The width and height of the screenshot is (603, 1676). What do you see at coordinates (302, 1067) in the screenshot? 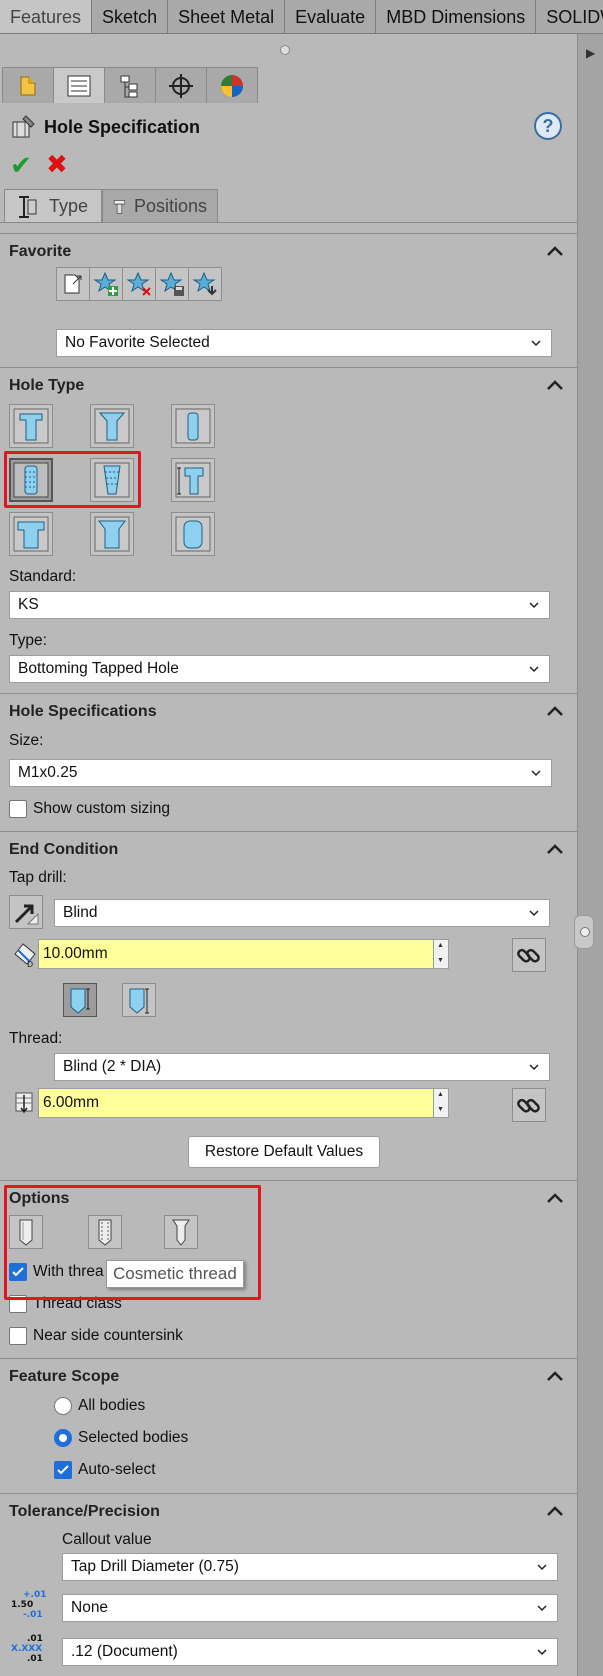
I see `thread-end-condition-select: Blind (2 * DIA)` at bounding box center [302, 1067].